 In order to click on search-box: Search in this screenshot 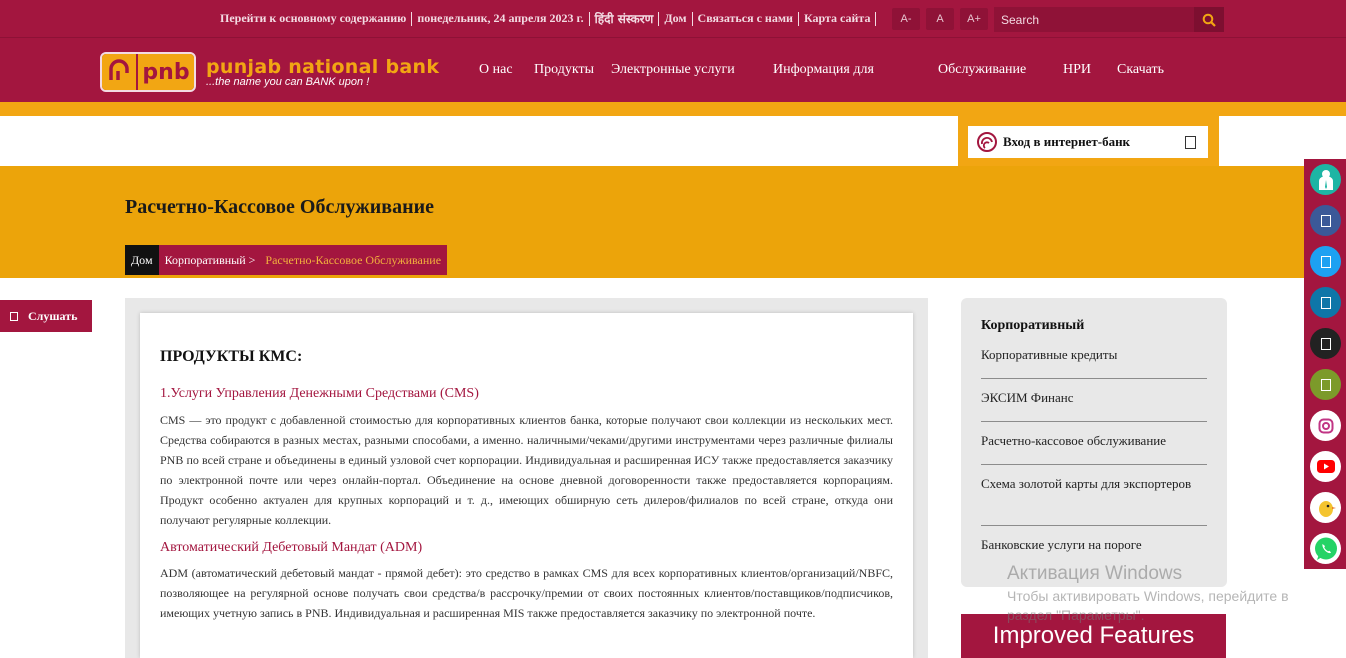, I will do `click(1109, 19)`.